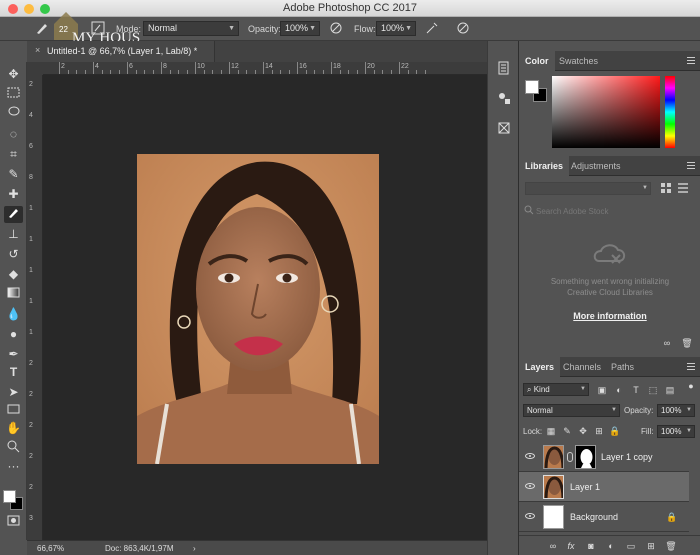 The width and height of the screenshot is (700, 555). I want to click on layer-name: Layer 1 copy, so click(627, 457).